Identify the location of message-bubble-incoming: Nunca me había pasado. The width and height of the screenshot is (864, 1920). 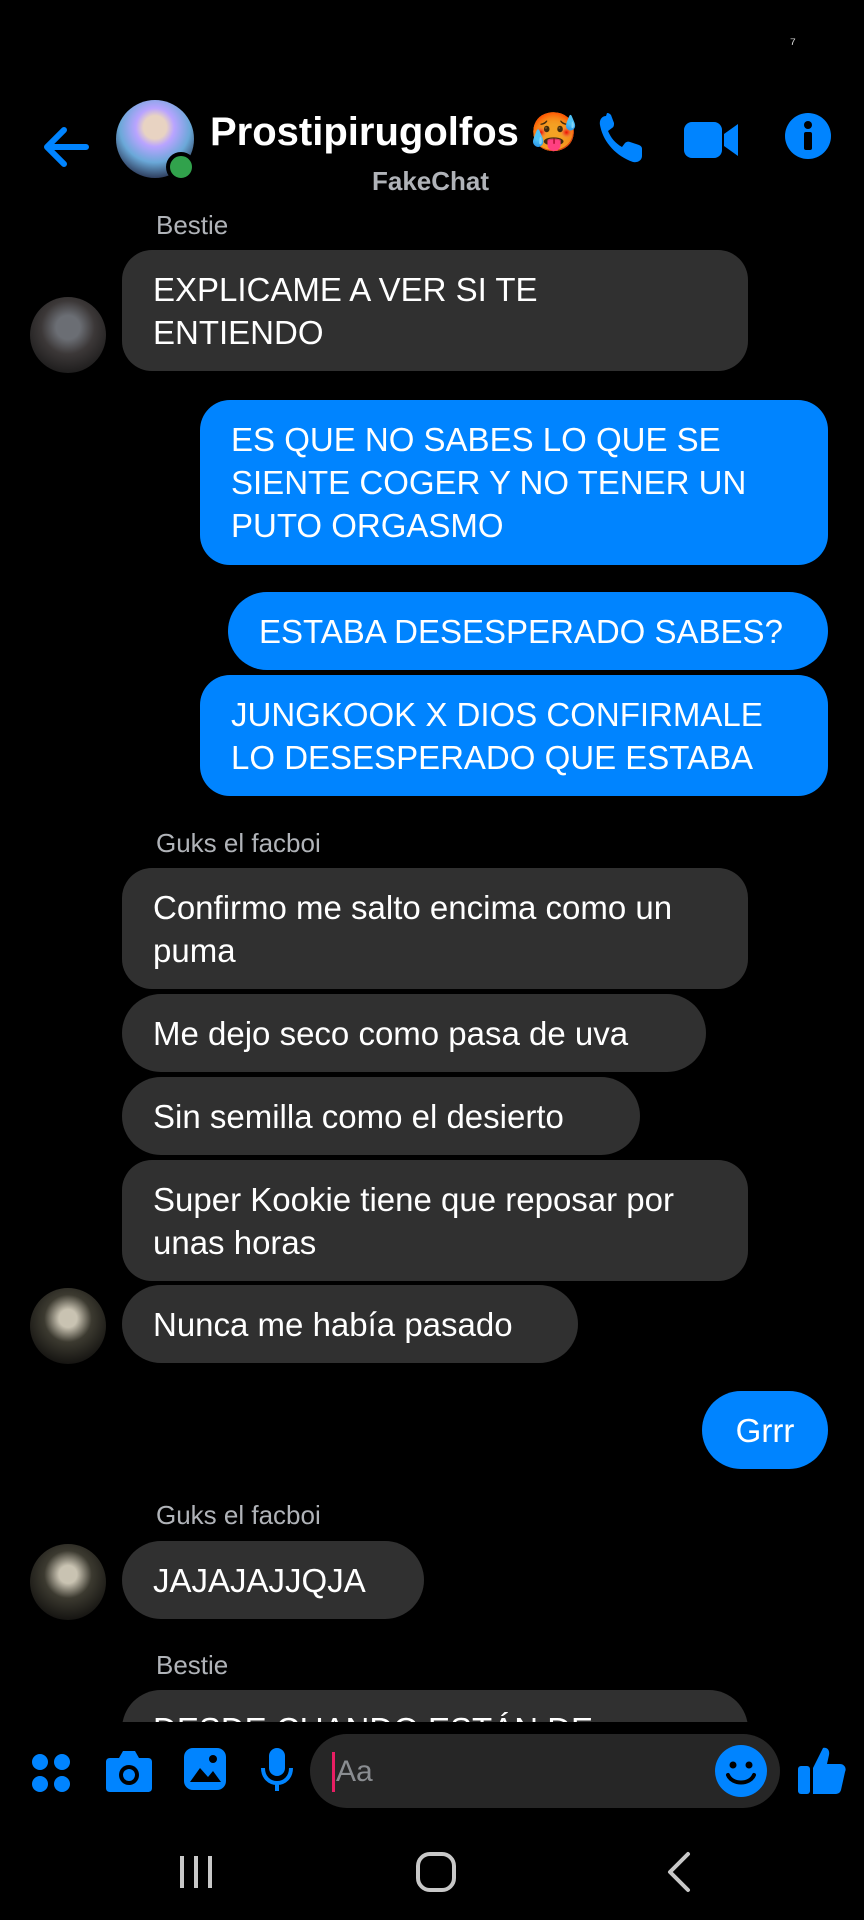
(350, 1324).